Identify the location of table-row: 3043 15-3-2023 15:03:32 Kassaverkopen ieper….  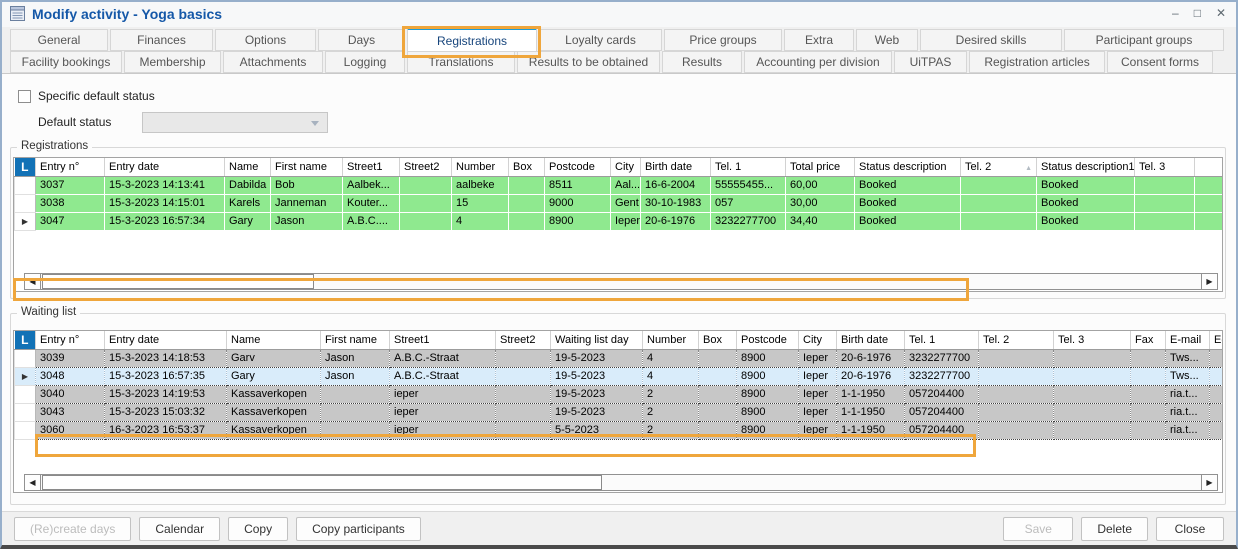
(618, 412).